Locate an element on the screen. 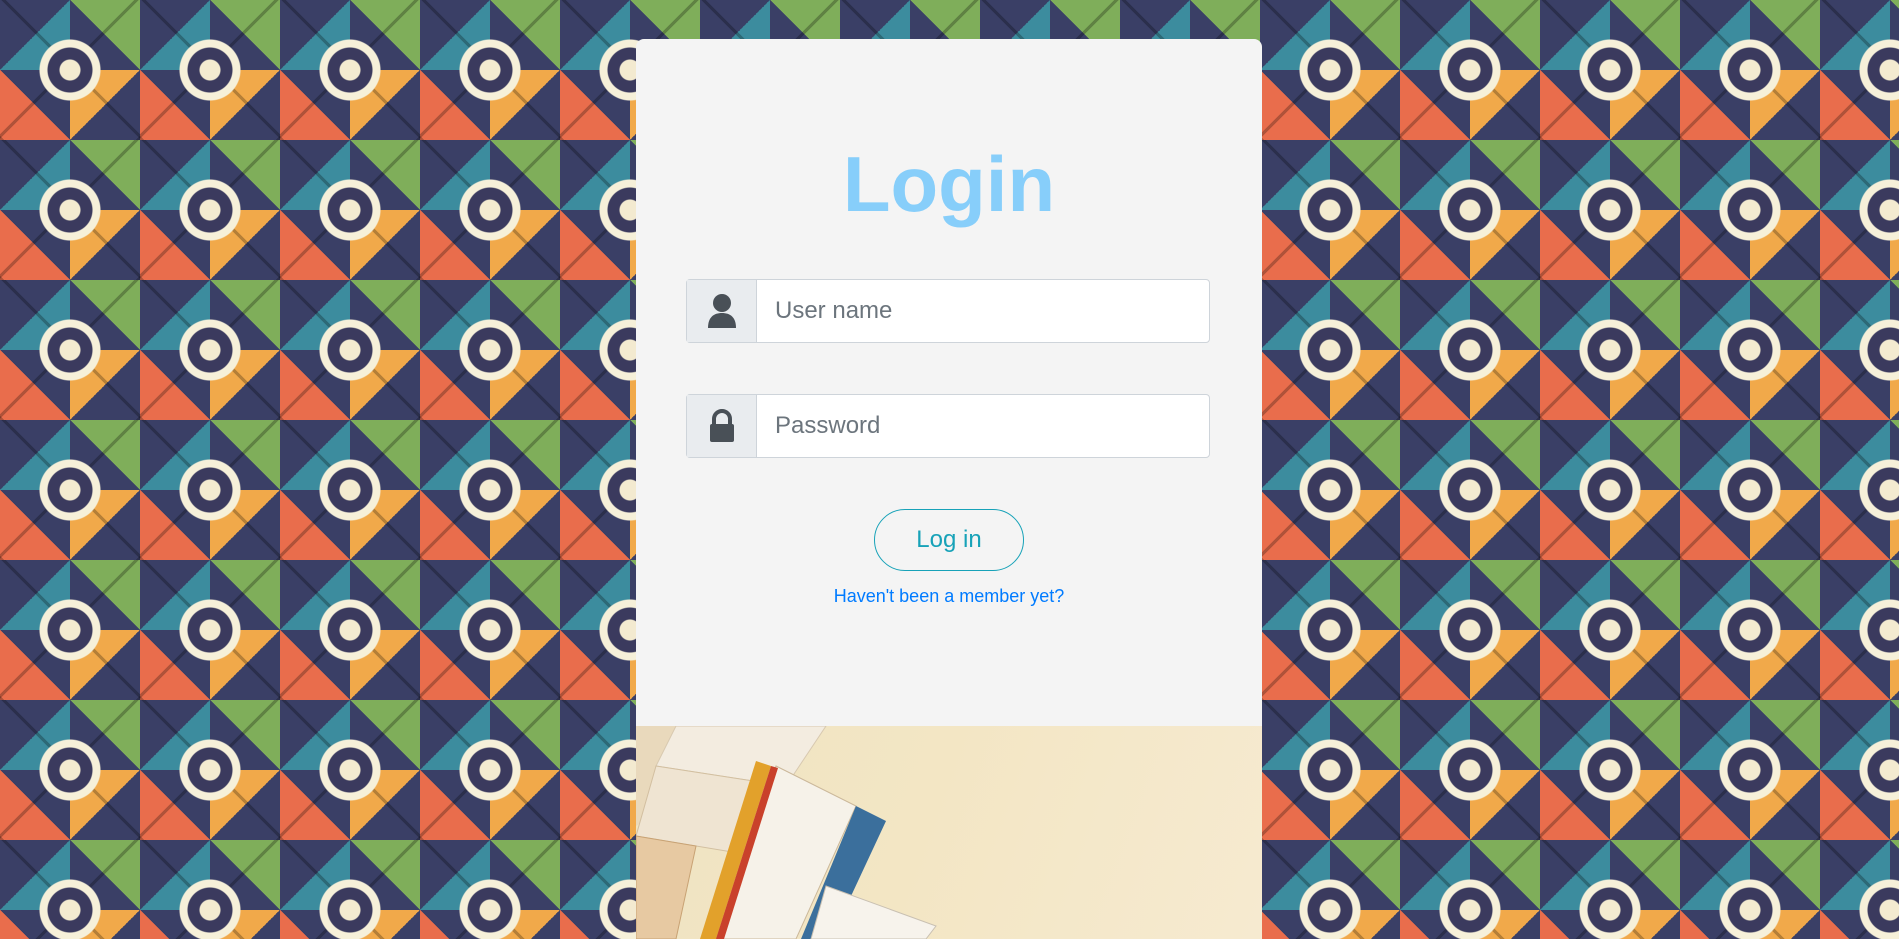 The image size is (1899, 939). username-input-group is located at coordinates (948, 311).